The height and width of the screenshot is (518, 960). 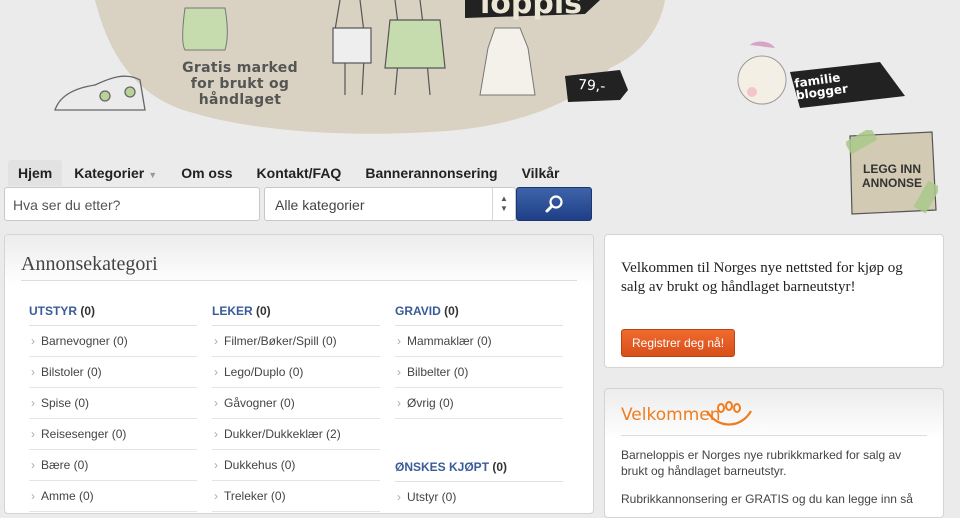 What do you see at coordinates (89, 264) in the screenshot?
I see `panel-title: Annonsekategori` at bounding box center [89, 264].